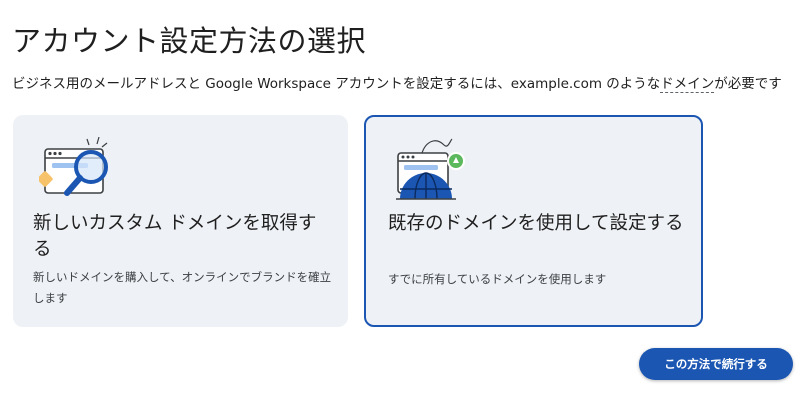 The width and height of the screenshot is (800, 401). I want to click on search-domain-icon, so click(83, 171).